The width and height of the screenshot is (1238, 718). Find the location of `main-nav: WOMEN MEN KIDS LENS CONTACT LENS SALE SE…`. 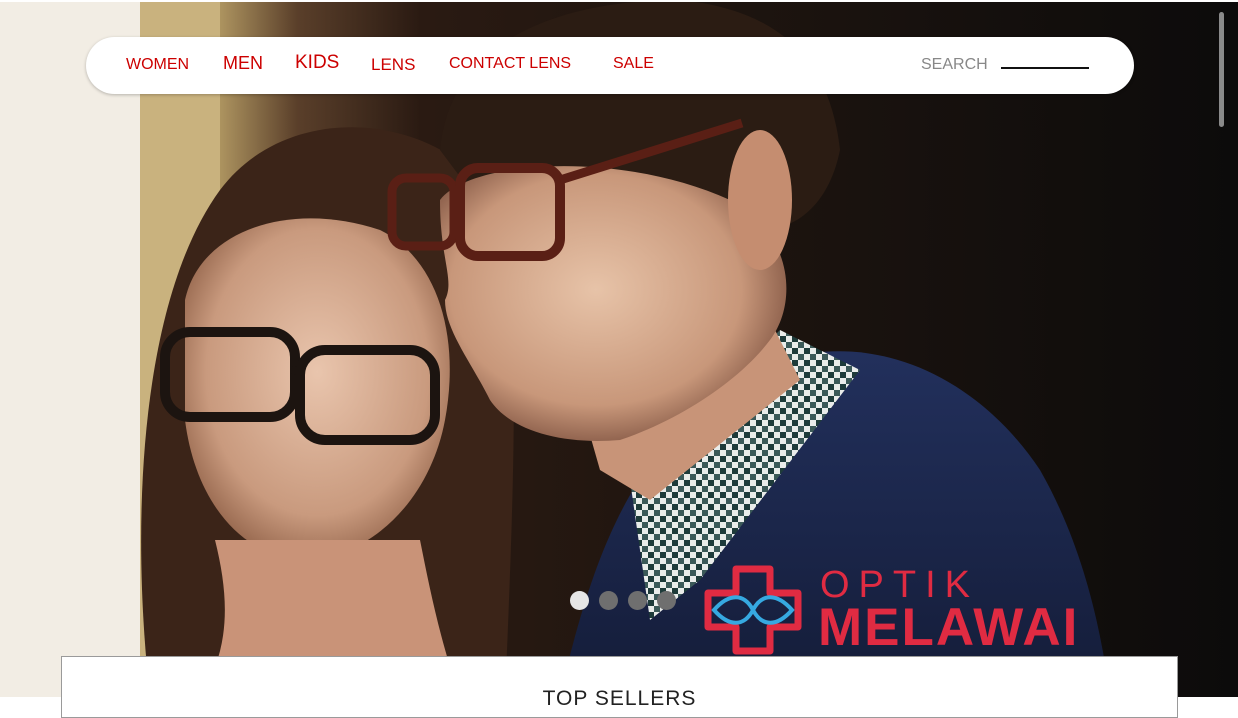

main-nav: WOMEN MEN KIDS LENS CONTACT LENS SALE SE… is located at coordinates (610, 65).